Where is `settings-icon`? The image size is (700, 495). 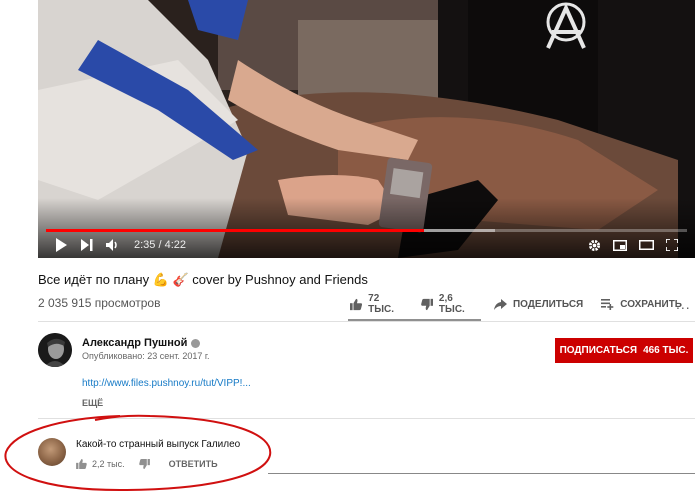 settings-icon is located at coordinates (594, 245).